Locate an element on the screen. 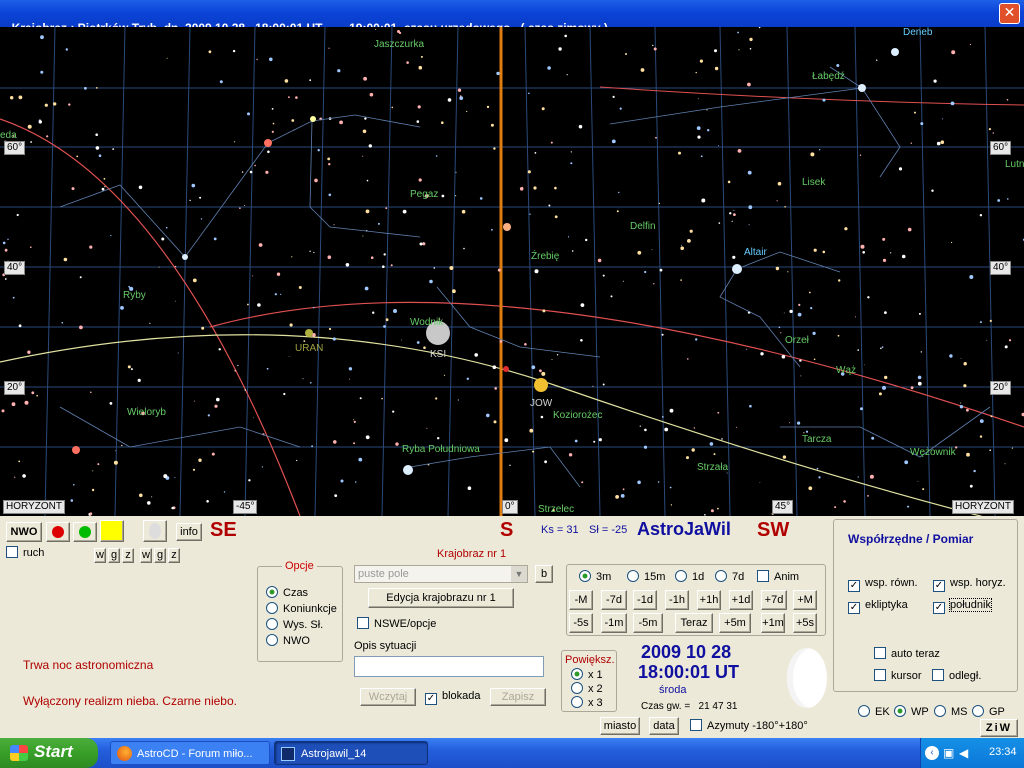 This screenshot has width=1024, height=768. step-15m-radio: 15m is located at coordinates (646, 576).